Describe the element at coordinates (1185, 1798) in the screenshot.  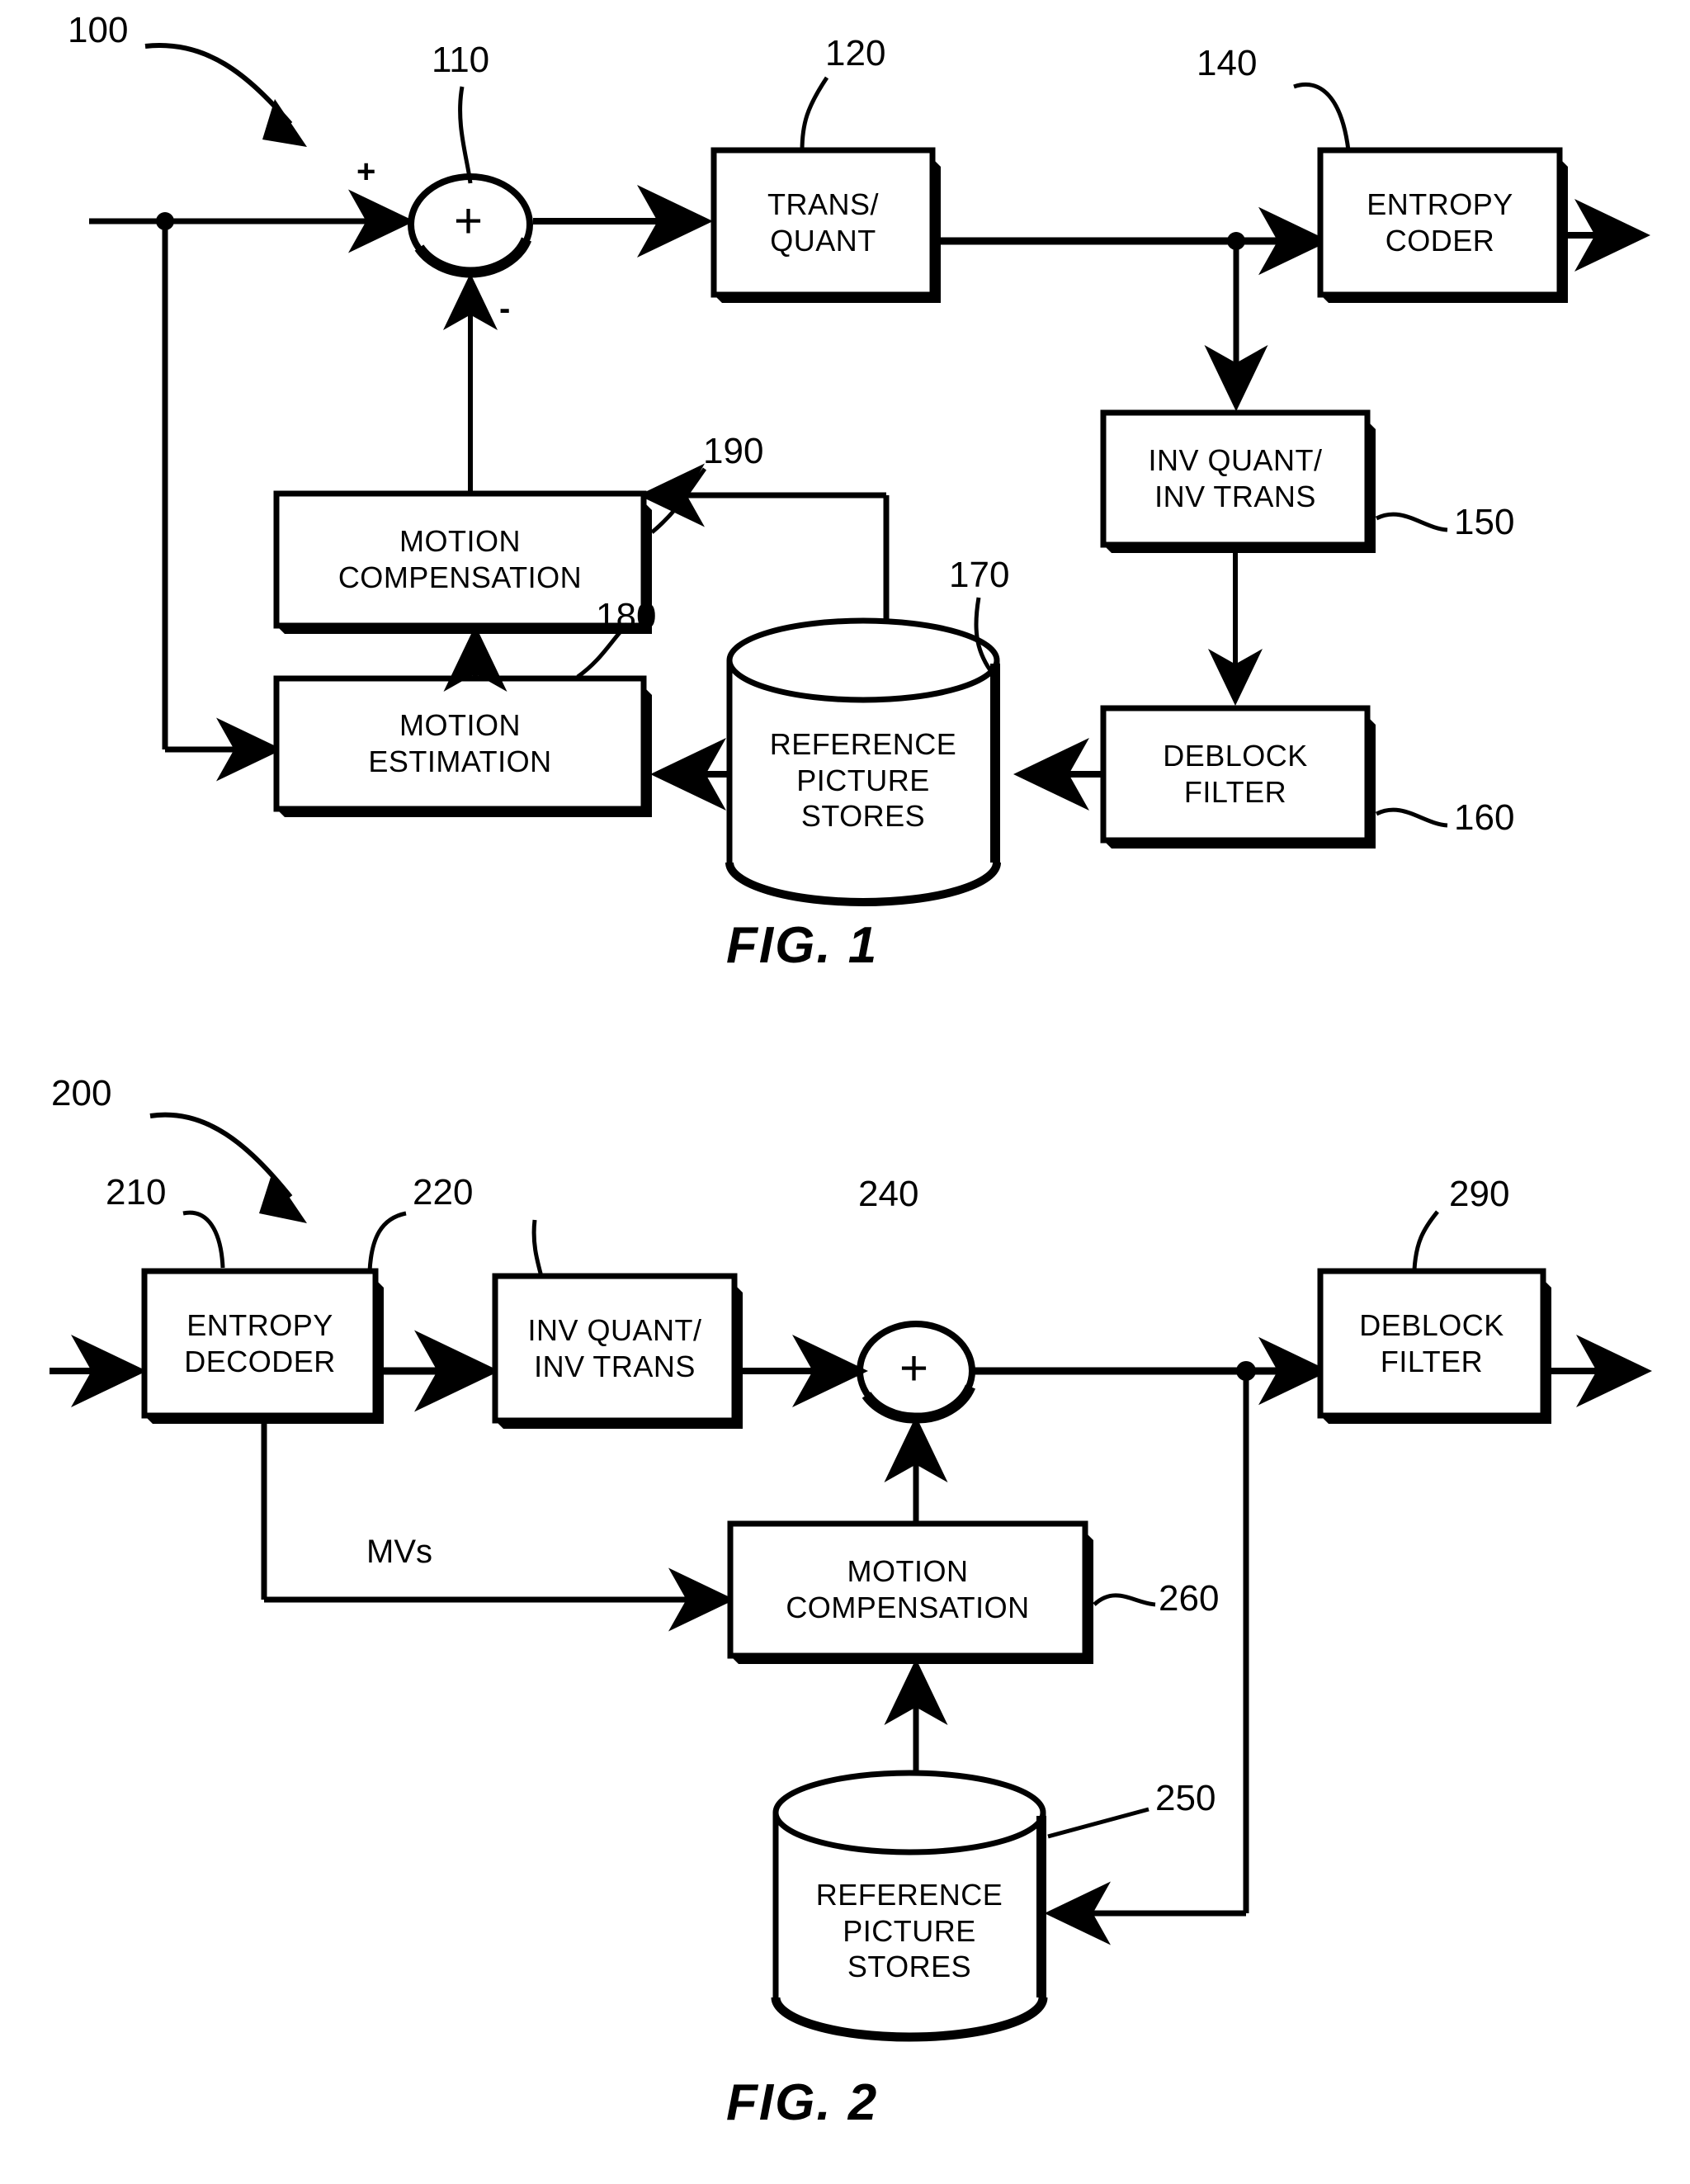
I see `ref-number-250: 250` at that location.